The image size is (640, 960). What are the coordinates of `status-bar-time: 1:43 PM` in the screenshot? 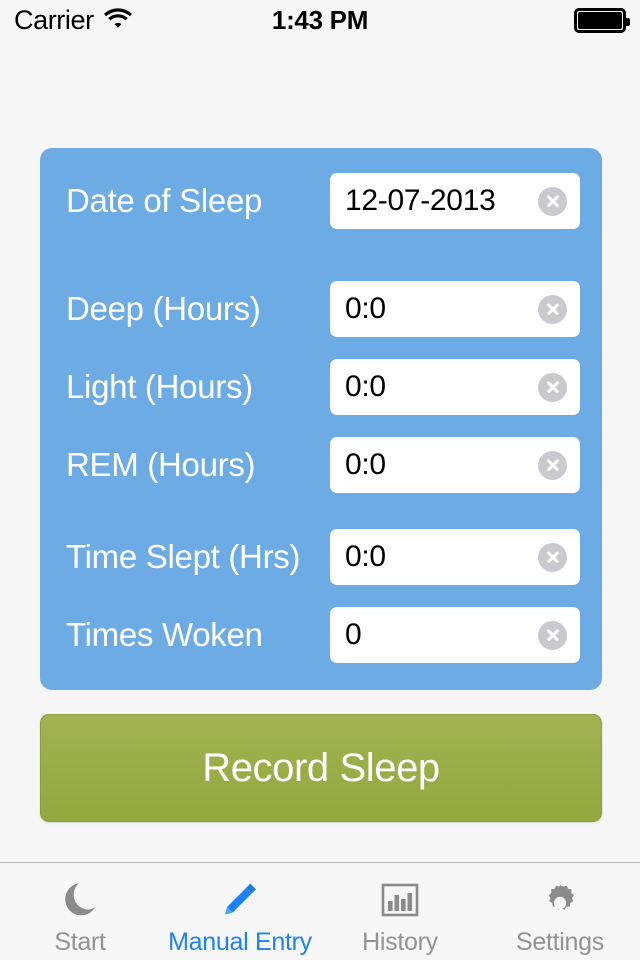 It's located at (320, 19).